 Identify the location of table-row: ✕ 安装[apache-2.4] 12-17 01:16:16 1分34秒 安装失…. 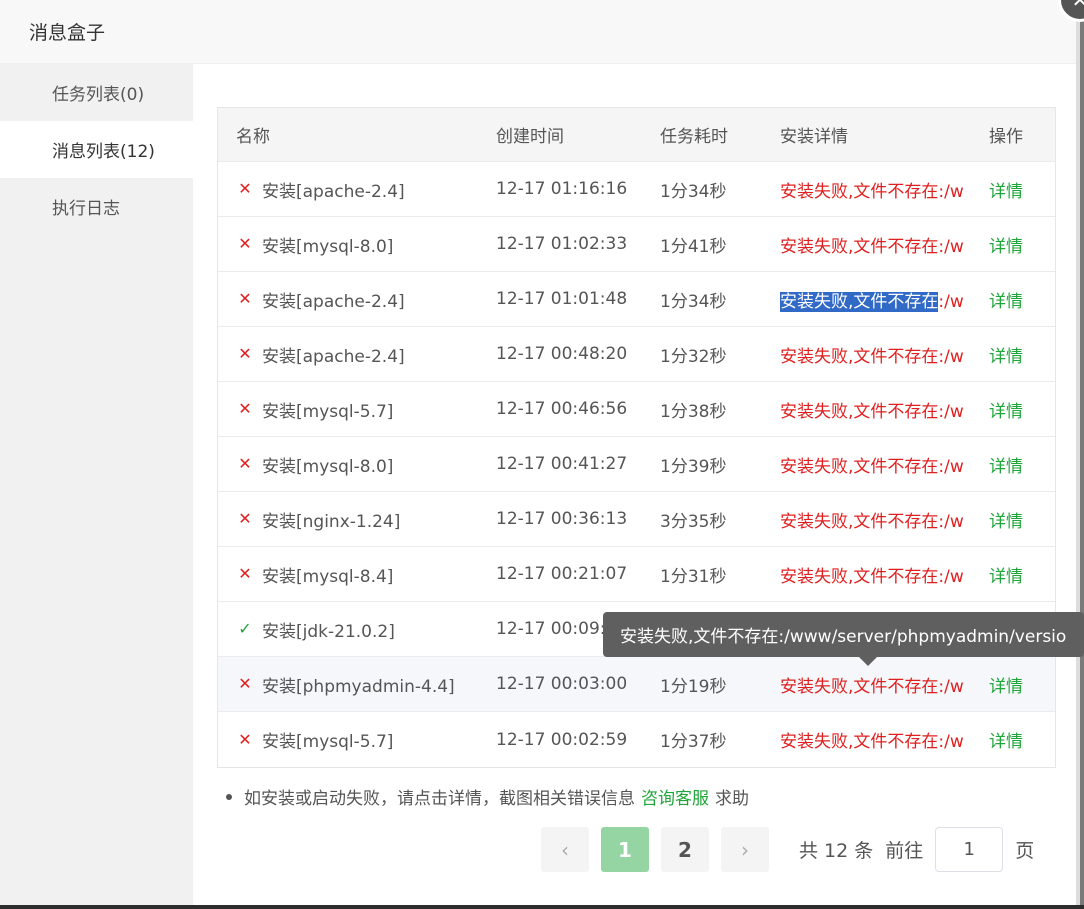
(636, 189).